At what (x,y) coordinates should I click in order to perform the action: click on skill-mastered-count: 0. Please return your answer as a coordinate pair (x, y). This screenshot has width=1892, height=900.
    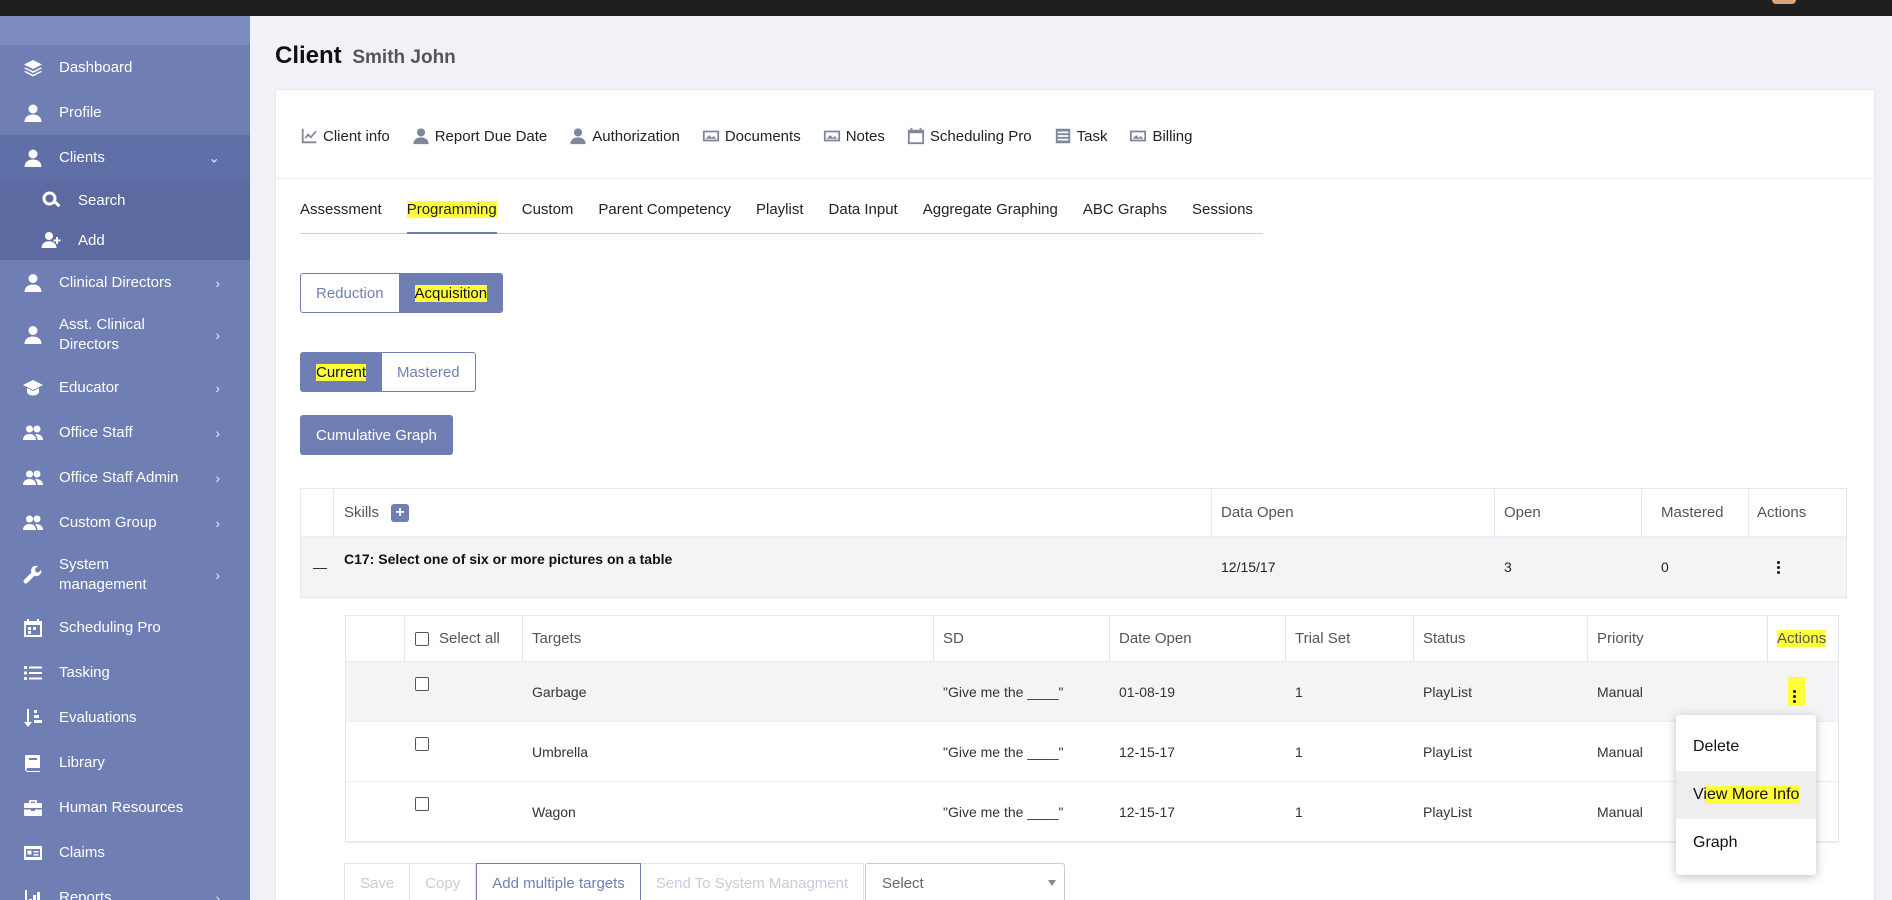
    Looking at the image, I should click on (1665, 567).